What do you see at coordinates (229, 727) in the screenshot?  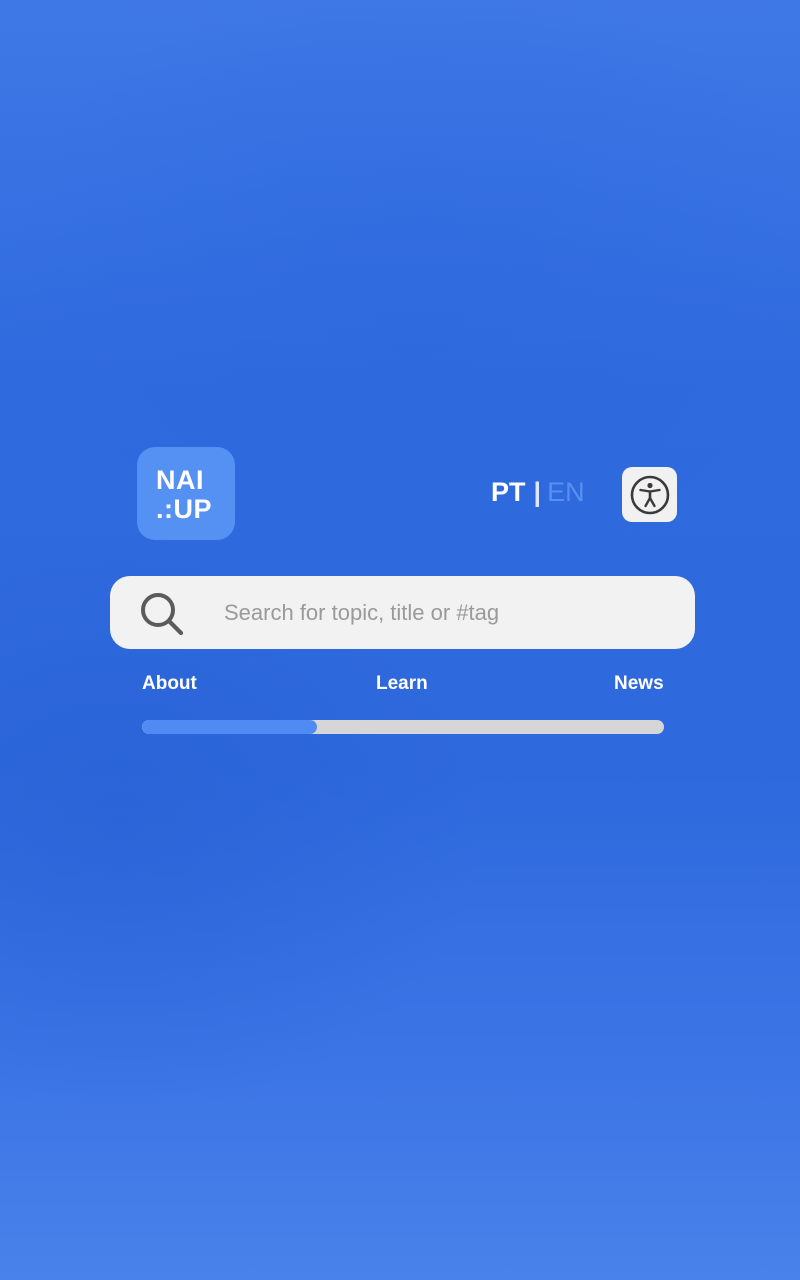 I see `progress-fill` at bounding box center [229, 727].